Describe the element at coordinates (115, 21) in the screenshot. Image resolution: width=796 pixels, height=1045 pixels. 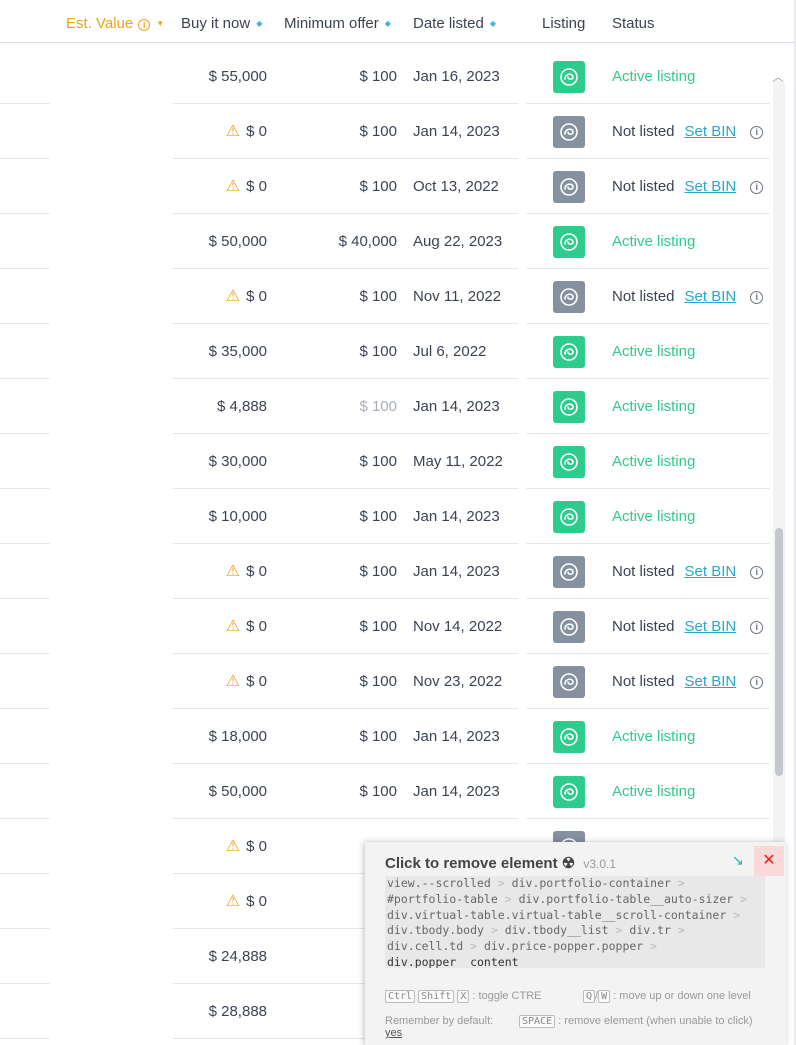
I see `column-header-est-value: Est. Value i ▼` at that location.